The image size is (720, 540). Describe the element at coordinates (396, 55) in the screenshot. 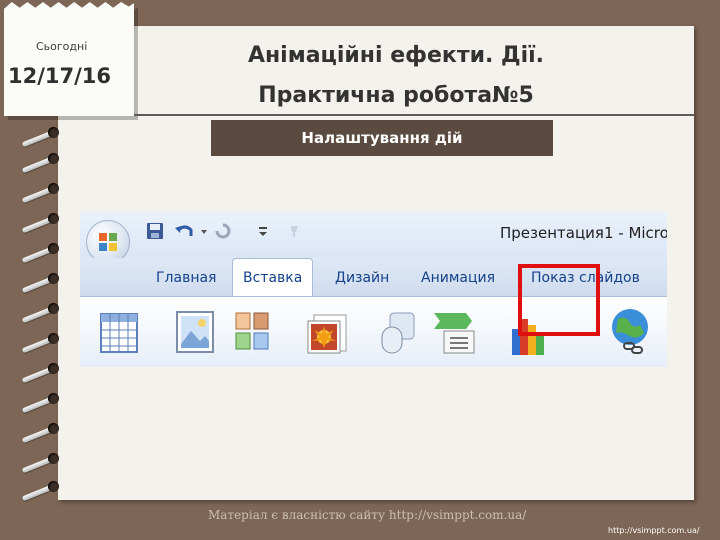

I see `title-line-1: Анімаційні ефекти. Дії.` at that location.